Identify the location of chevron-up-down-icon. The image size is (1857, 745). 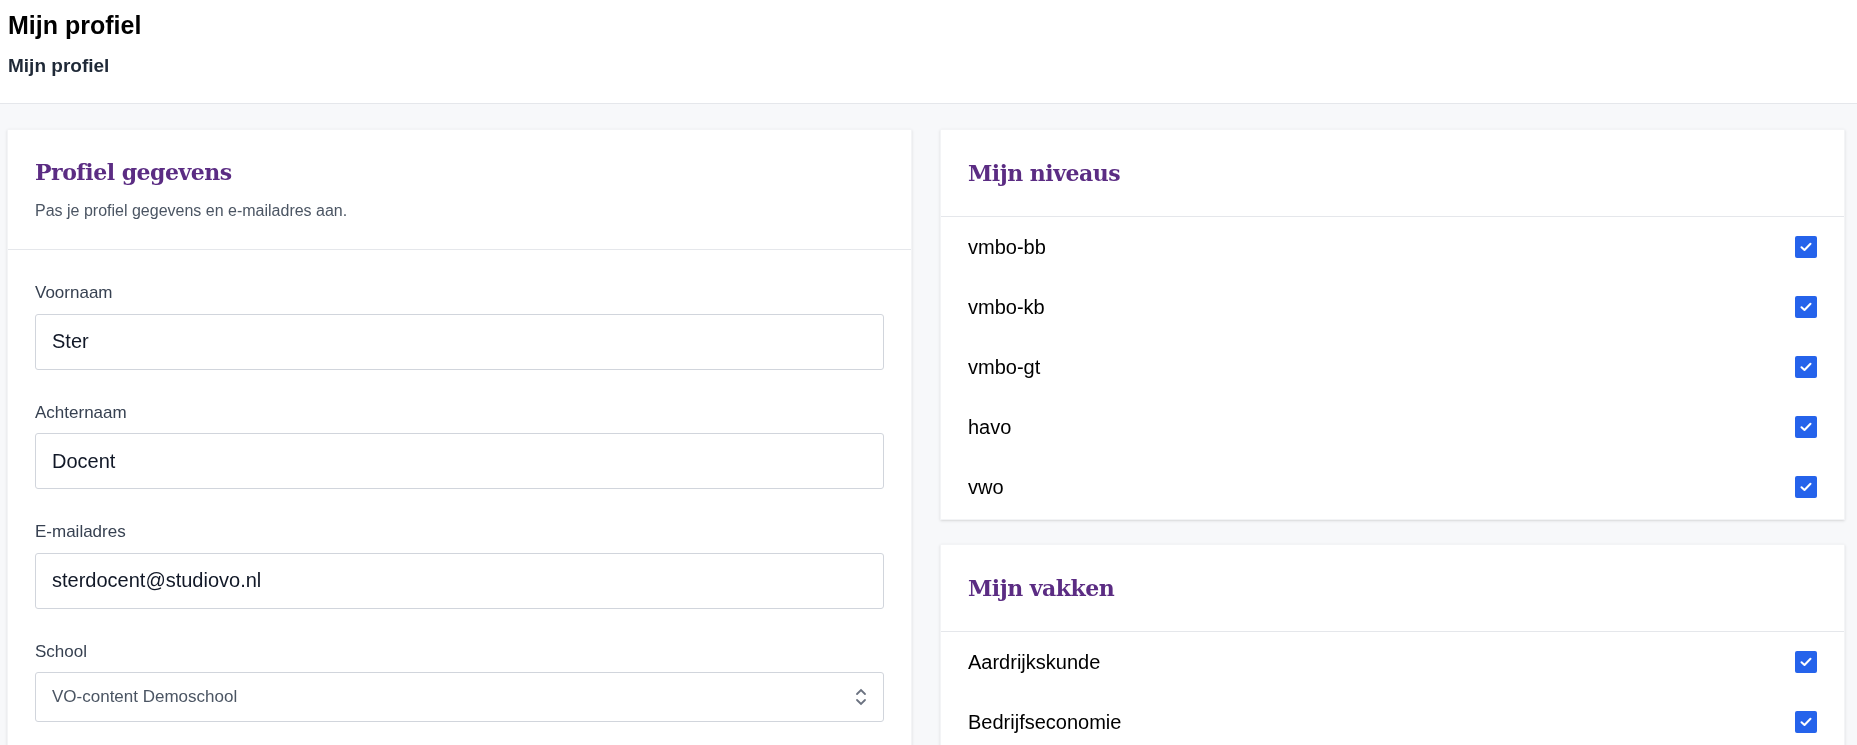
(861, 697).